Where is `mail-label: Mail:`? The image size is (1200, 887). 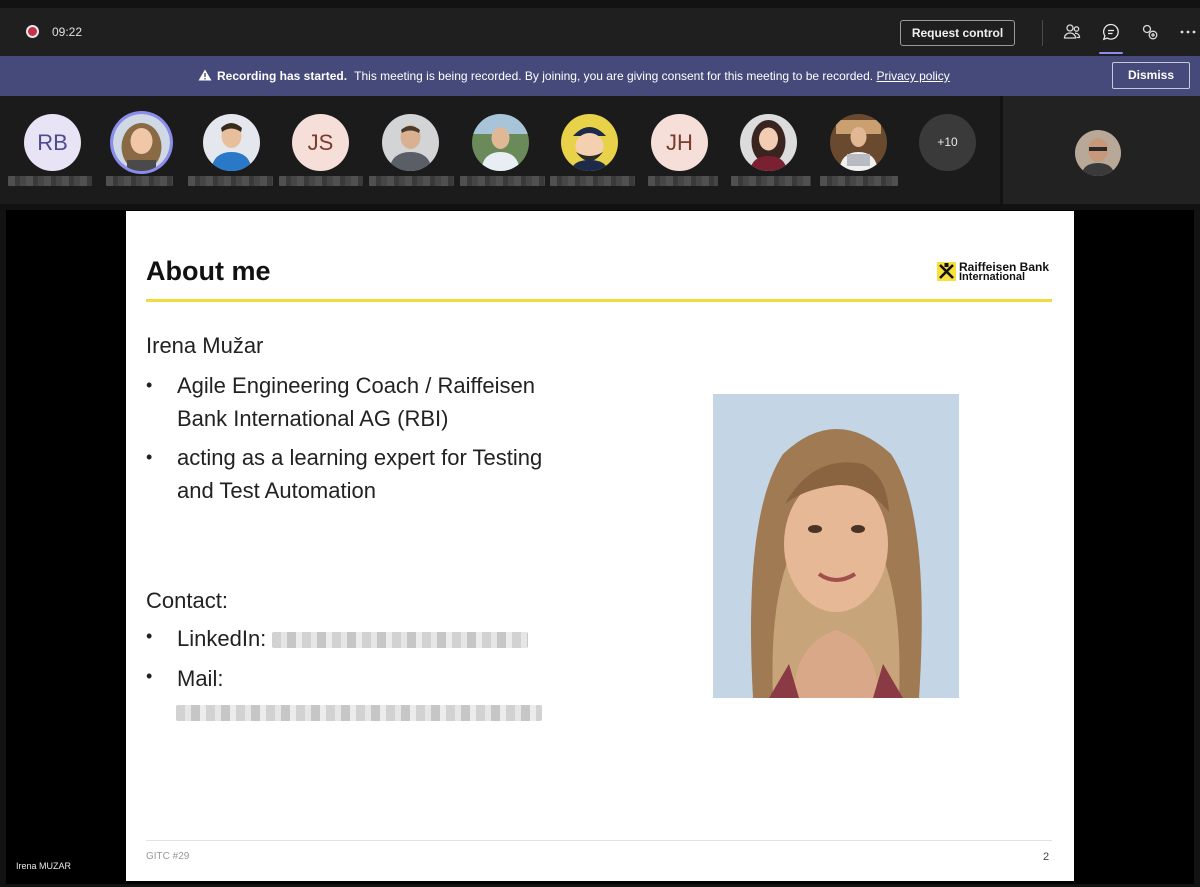 mail-label: Mail: is located at coordinates (200, 678).